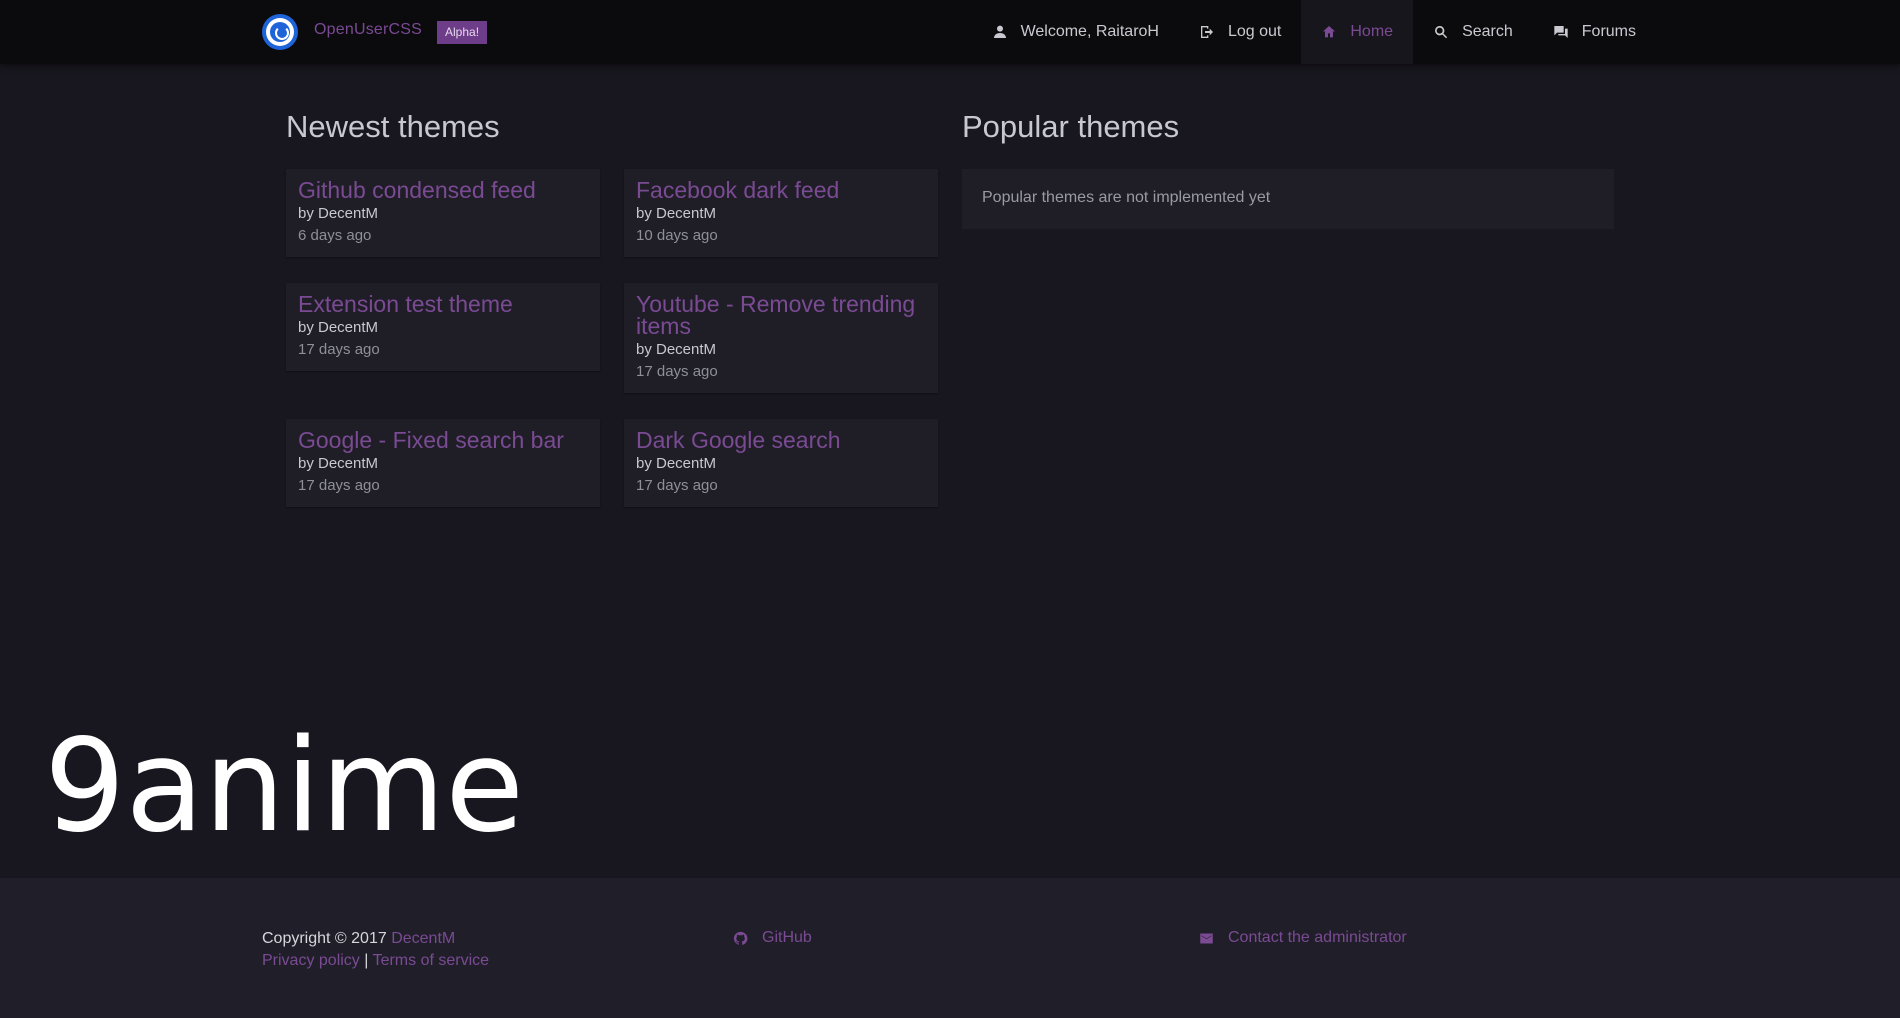  What do you see at coordinates (1317, 937) in the screenshot?
I see `contact-label: Contact the administrator` at bounding box center [1317, 937].